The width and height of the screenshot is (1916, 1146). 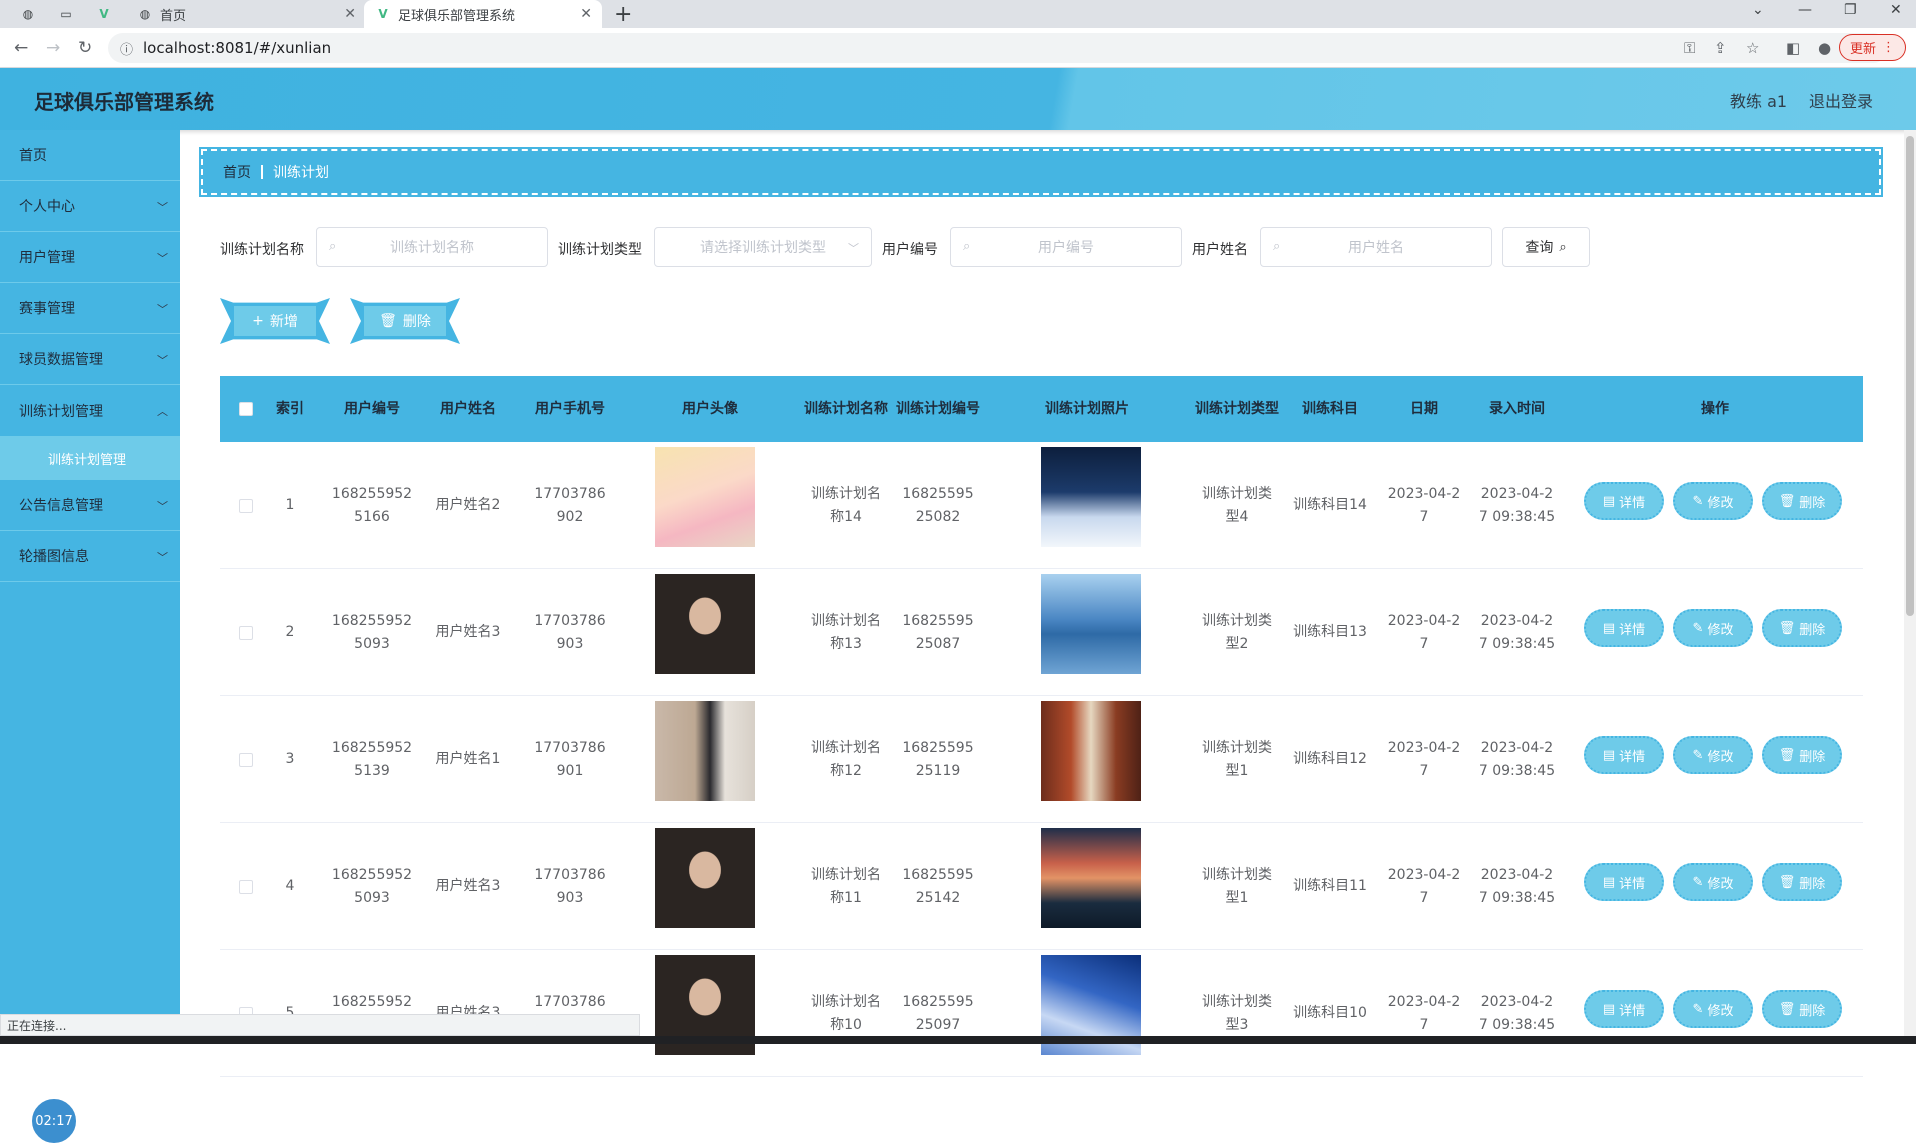 I want to click on sidebar-item-training: 训练计划管理 ︿, so click(x=90, y=410).